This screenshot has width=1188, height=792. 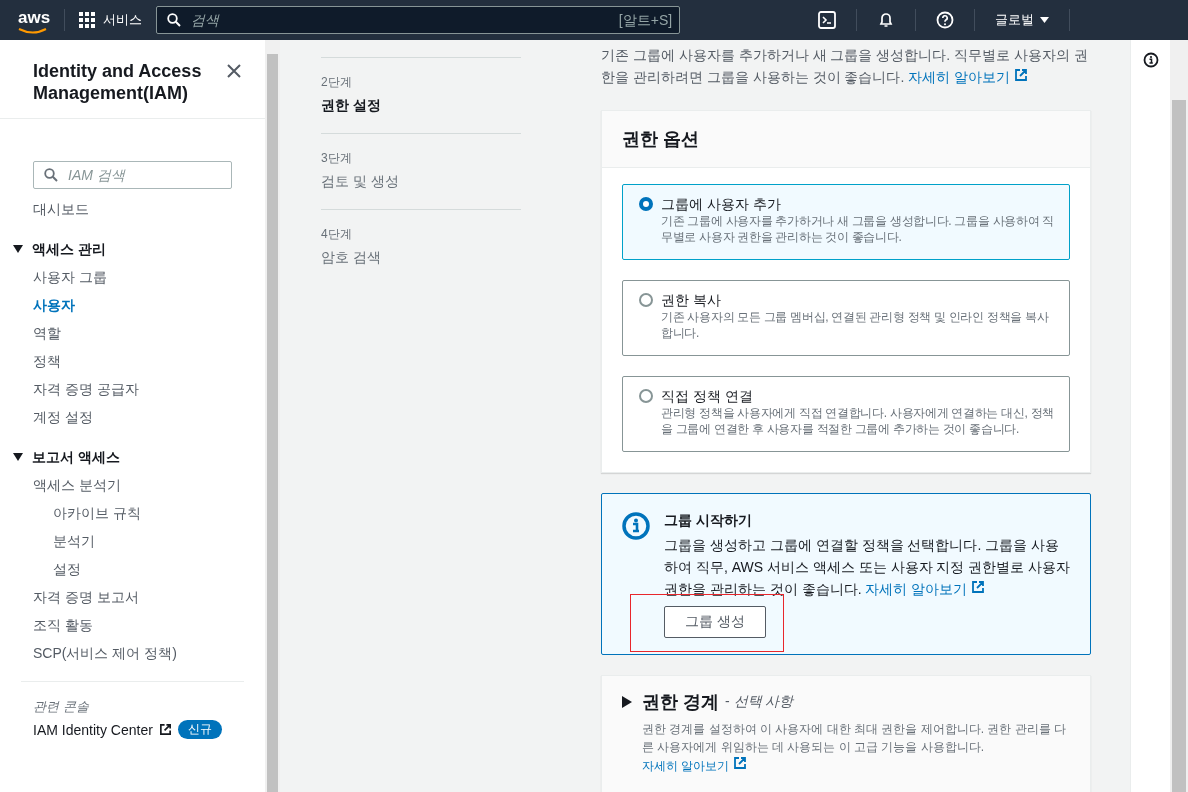 I want to click on optional-label: - 선택 사항, so click(x=759, y=702).